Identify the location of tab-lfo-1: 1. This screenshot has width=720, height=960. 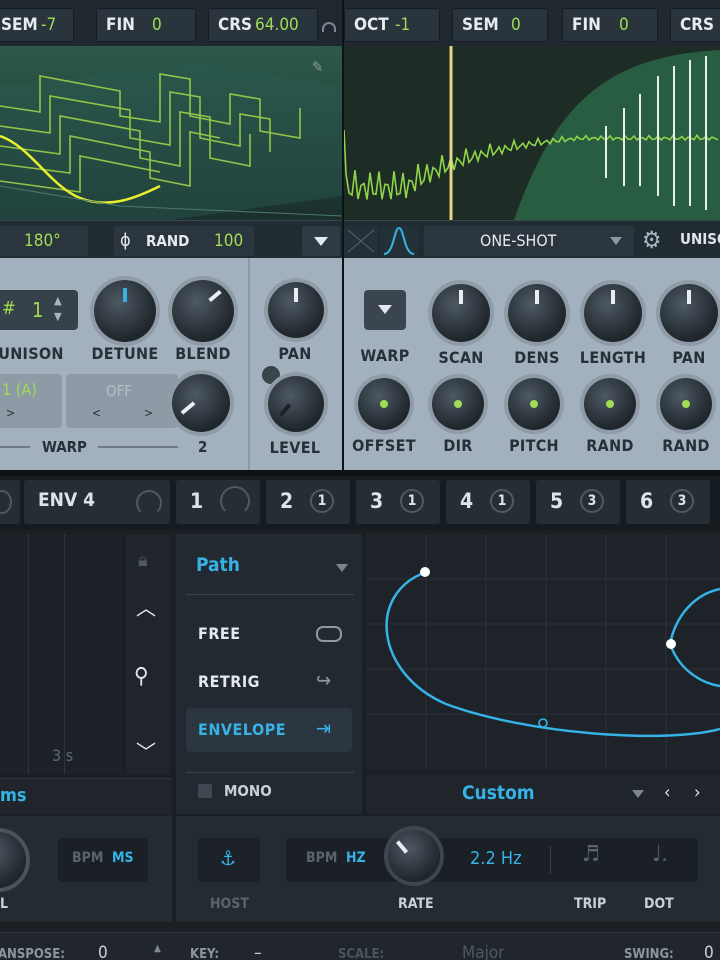
(218, 502).